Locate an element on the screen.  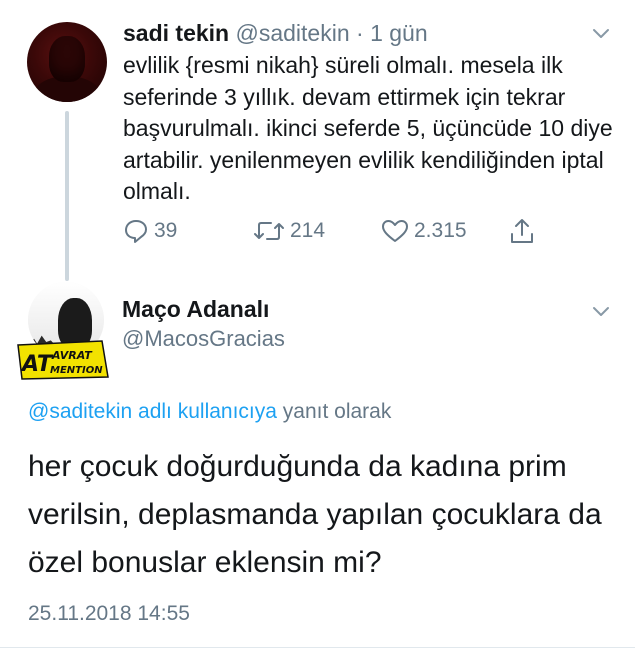
retweet-button: 214 is located at coordinates (289, 231).